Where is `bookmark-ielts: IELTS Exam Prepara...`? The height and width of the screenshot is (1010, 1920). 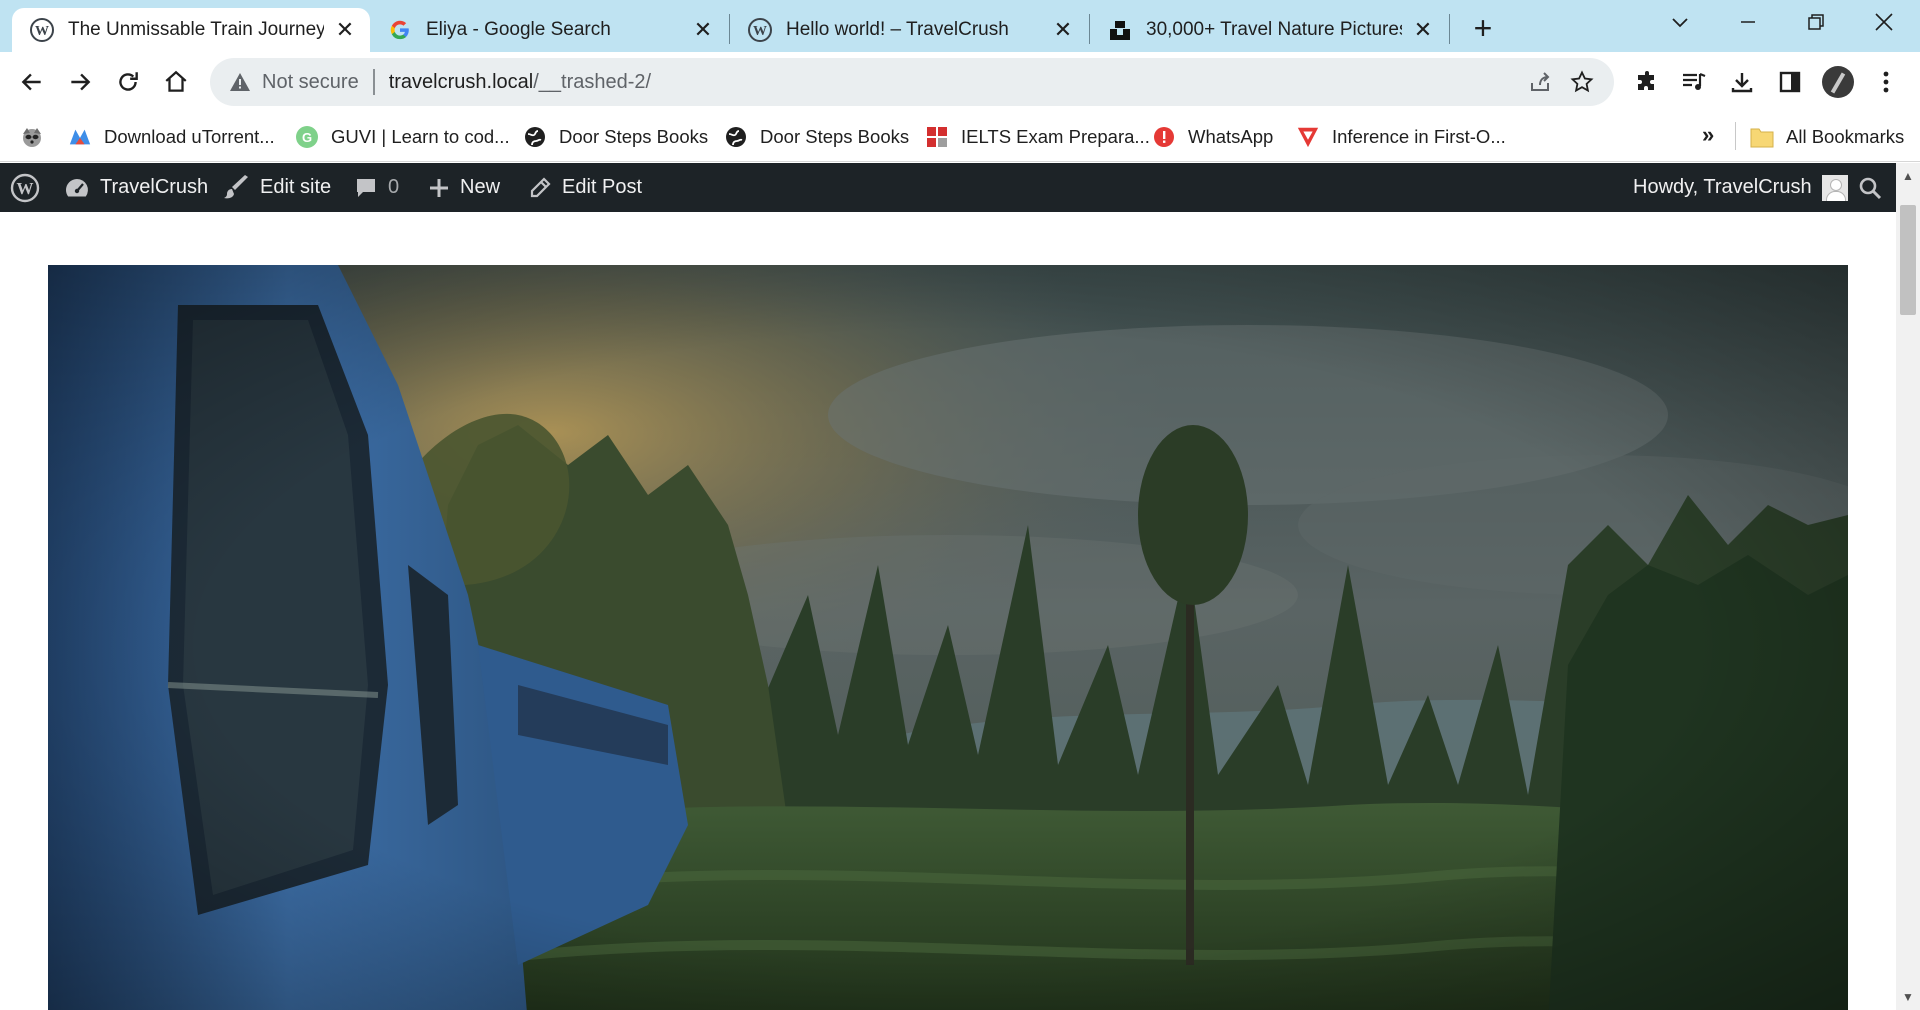 bookmark-ielts: IELTS Exam Prepara... is located at coordinates (1037, 137).